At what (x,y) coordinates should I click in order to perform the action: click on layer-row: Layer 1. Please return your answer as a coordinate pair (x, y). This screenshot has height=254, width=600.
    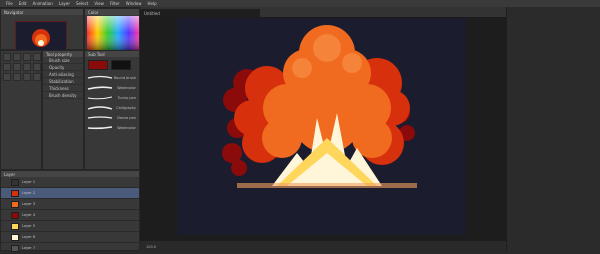
    Looking at the image, I should click on (70, 182).